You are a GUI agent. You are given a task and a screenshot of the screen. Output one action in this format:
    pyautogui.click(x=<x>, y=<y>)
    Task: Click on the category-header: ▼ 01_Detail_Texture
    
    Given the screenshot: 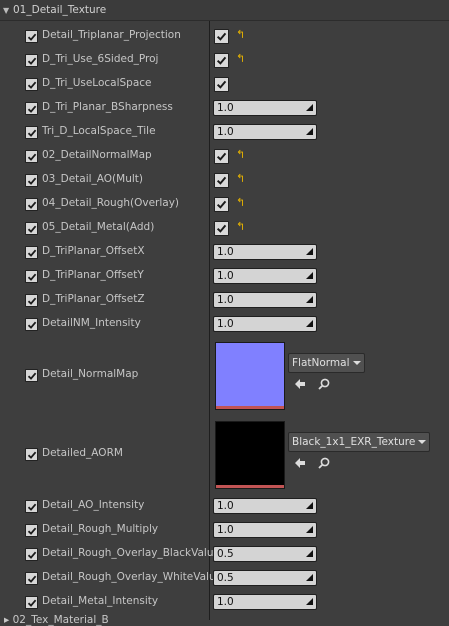 What is the action you would take?
    pyautogui.click(x=224, y=10)
    